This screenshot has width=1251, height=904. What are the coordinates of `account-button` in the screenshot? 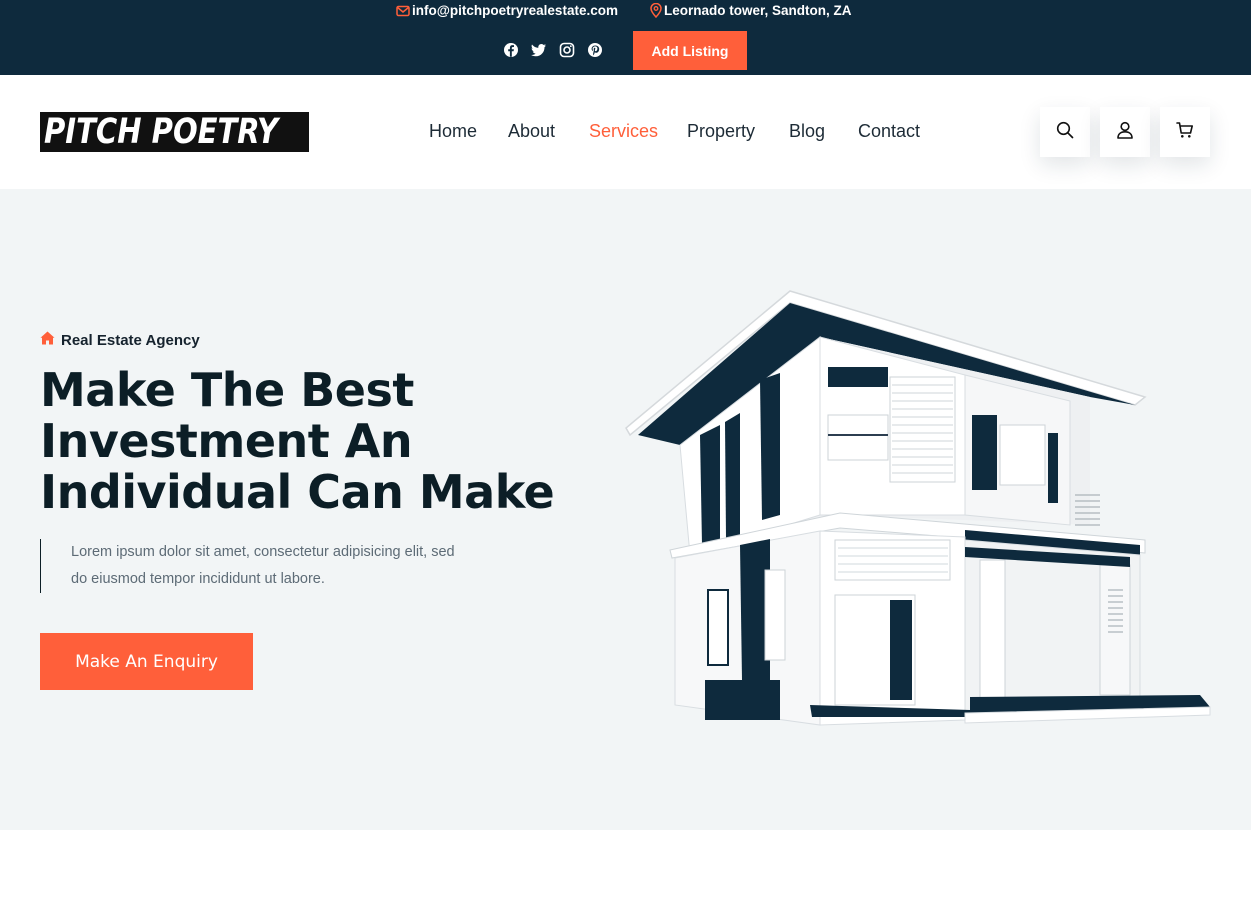 It's located at (1125, 132).